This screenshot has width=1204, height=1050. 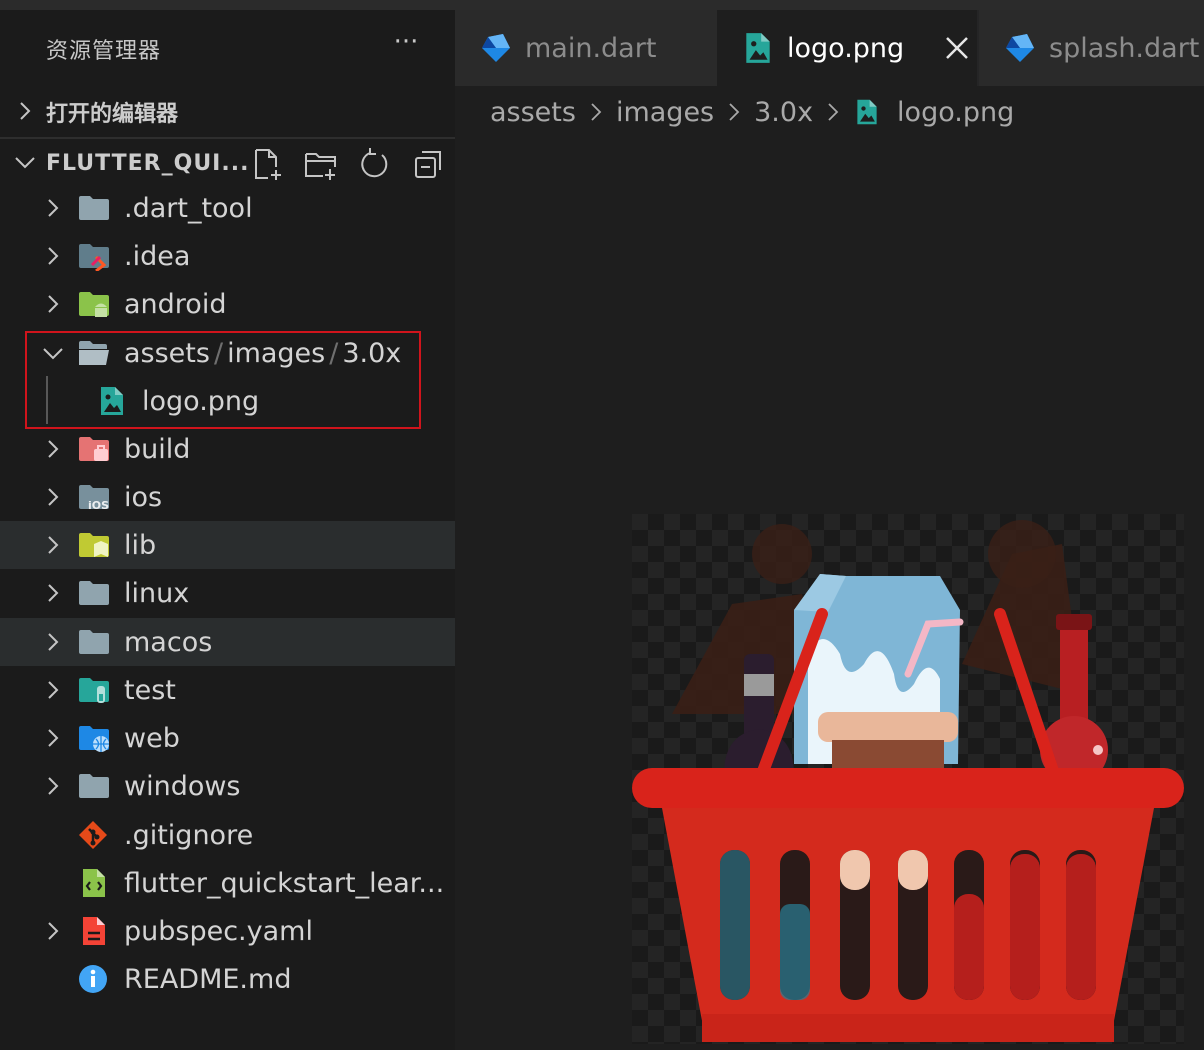 I want to click on collapse-all-button, so click(x=429, y=164).